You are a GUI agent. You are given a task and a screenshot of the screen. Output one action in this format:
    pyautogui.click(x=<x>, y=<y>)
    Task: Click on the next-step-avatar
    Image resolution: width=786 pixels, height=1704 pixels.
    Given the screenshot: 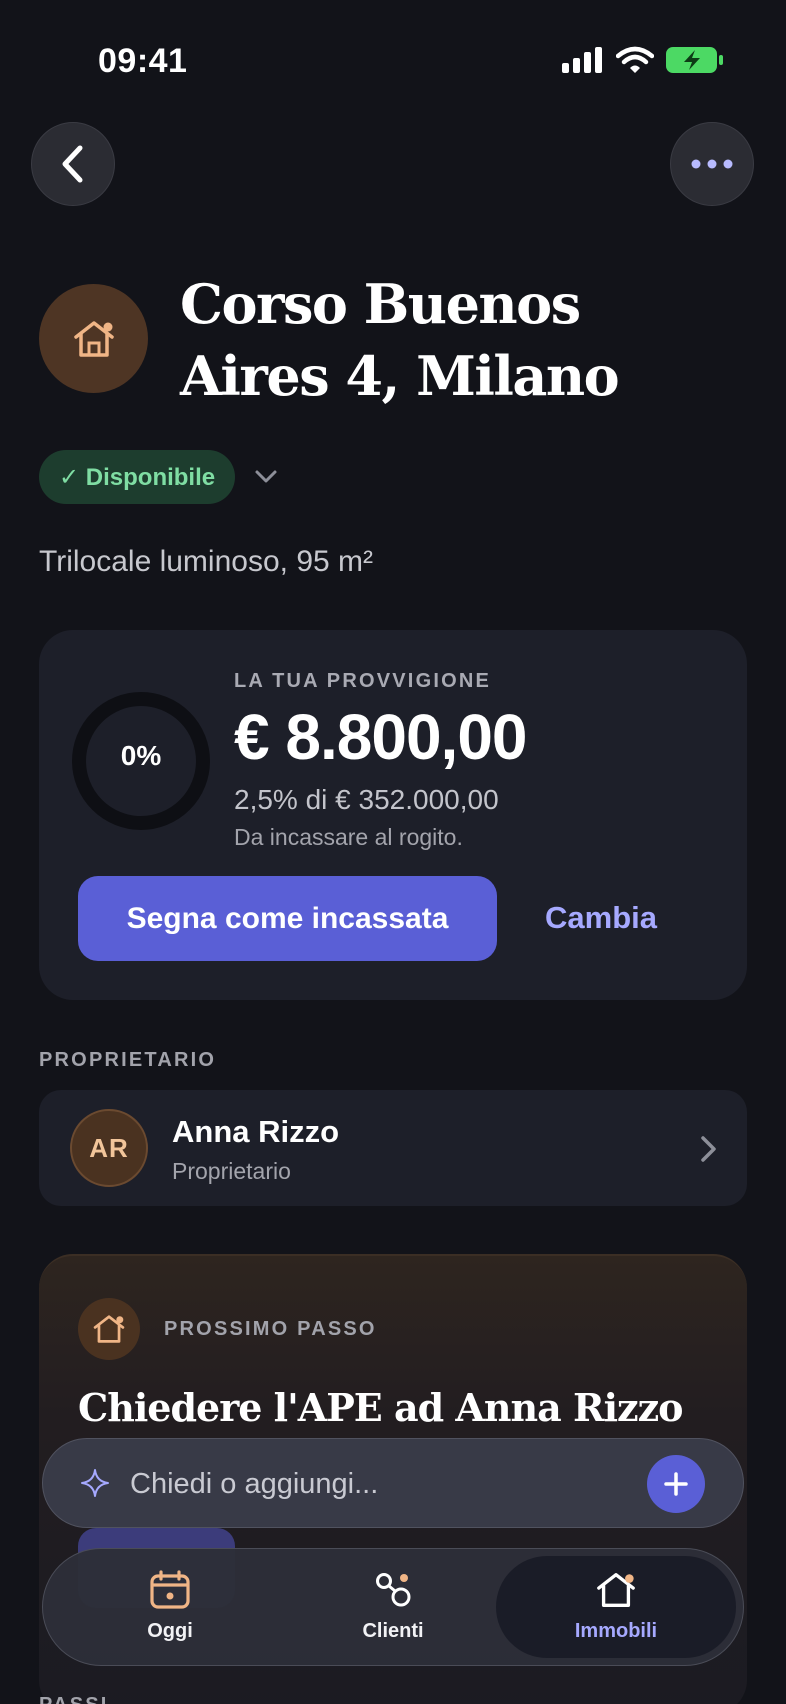 What is the action you would take?
    pyautogui.click(x=109, y=1329)
    